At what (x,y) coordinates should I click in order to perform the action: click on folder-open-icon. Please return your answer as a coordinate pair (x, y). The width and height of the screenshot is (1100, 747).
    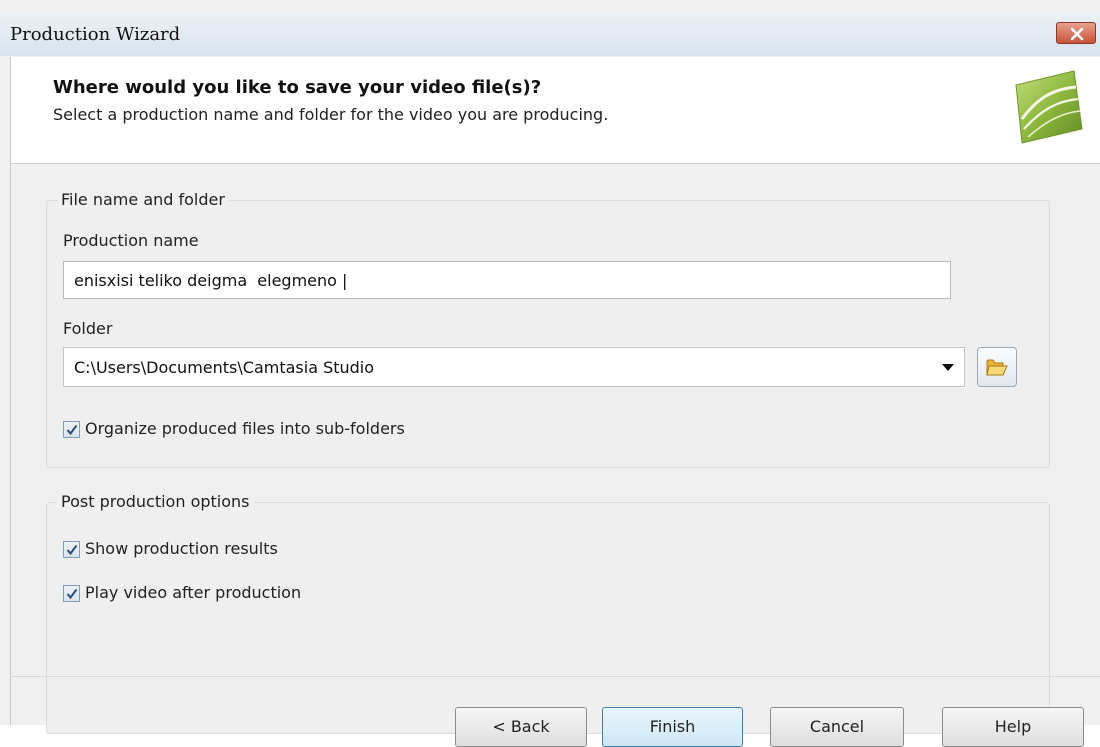
    Looking at the image, I should click on (997, 367).